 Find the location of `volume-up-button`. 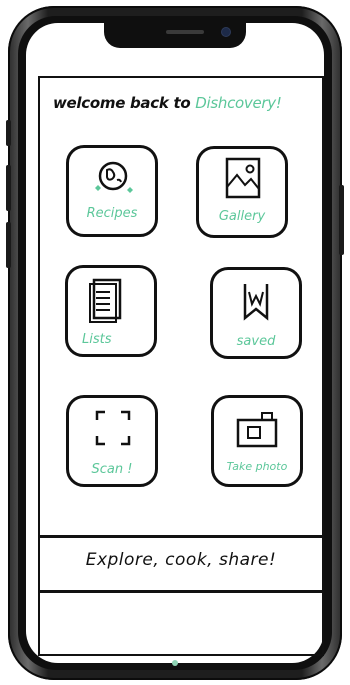

volume-up-button is located at coordinates (8, 188).